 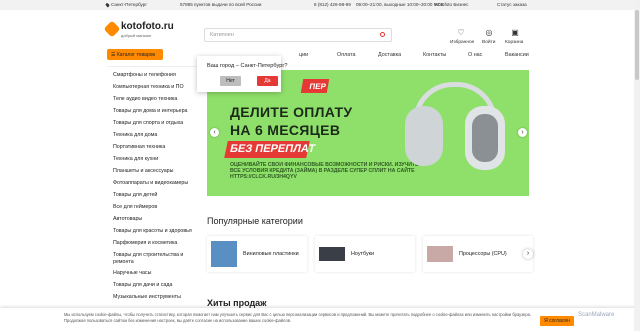 I want to click on scrollbar, so click(x=637, y=165).